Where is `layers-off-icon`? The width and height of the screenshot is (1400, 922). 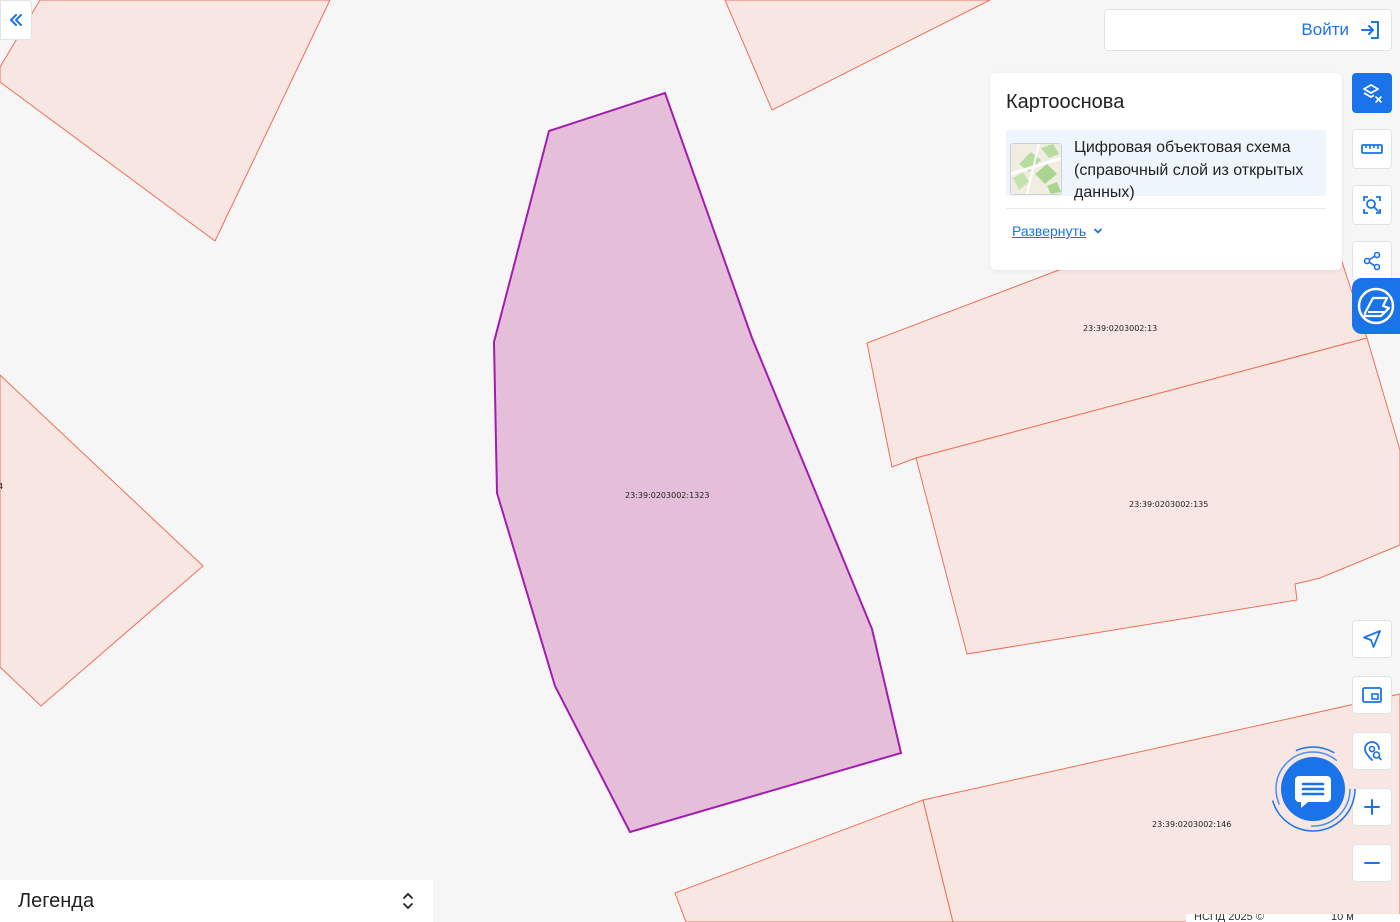 layers-off-icon is located at coordinates (1372, 93).